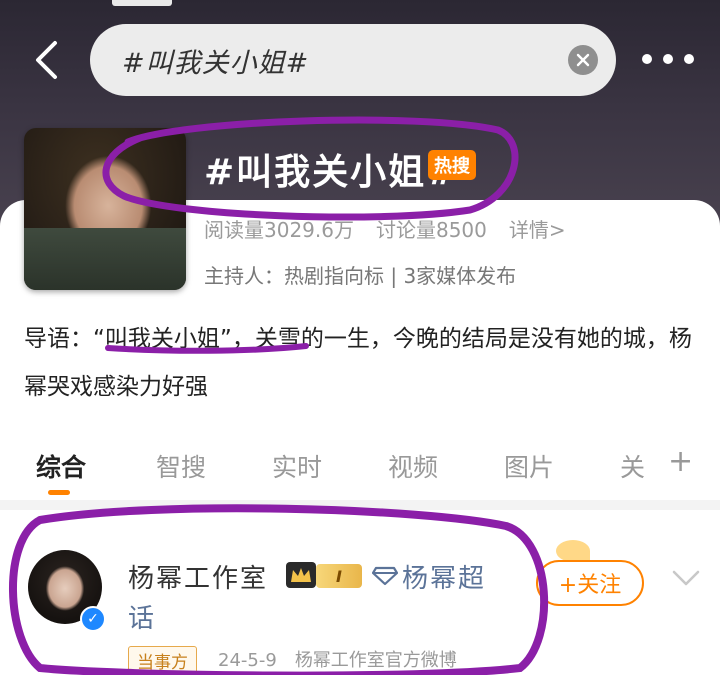 This screenshot has height=675, width=720. Describe the element at coordinates (529, 466) in the screenshot. I see `tab-images: 图片` at that location.